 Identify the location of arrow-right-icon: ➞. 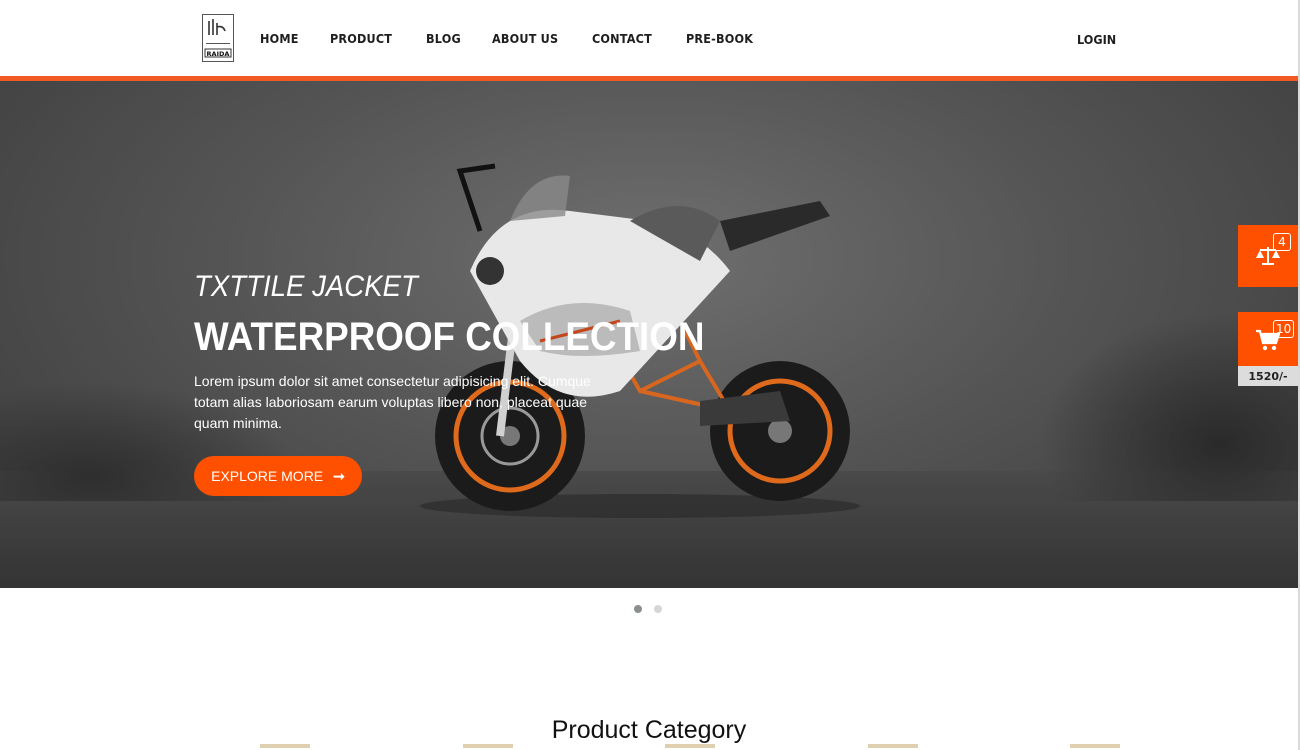
(339, 475).